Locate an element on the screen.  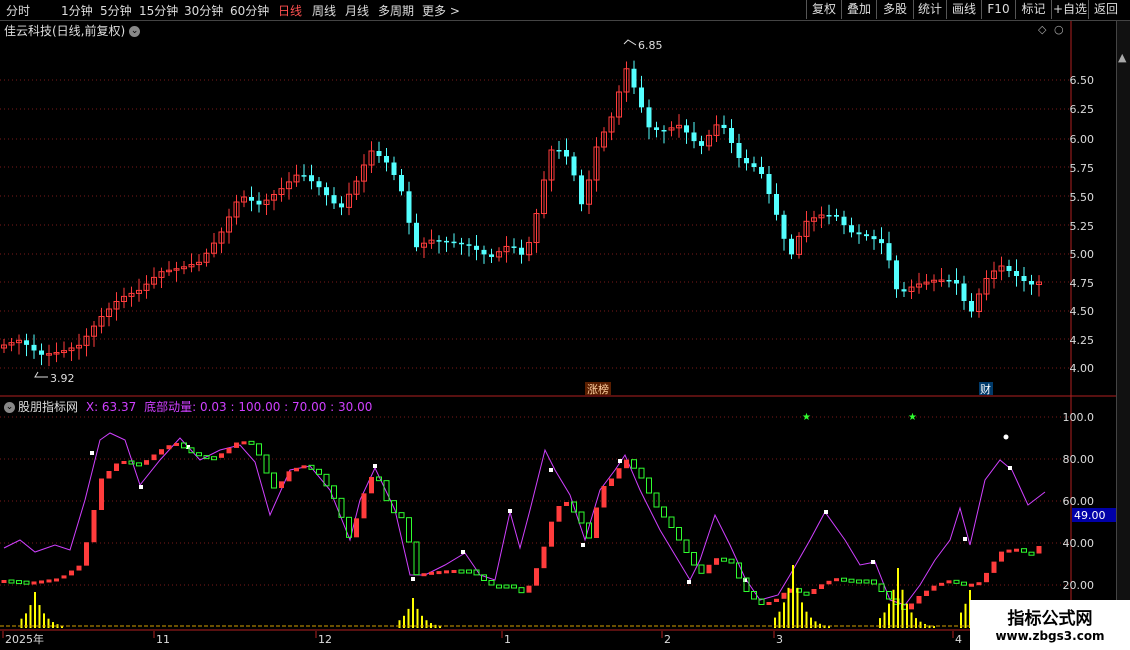
circle-icon: ○ is located at coordinates (1059, 29).